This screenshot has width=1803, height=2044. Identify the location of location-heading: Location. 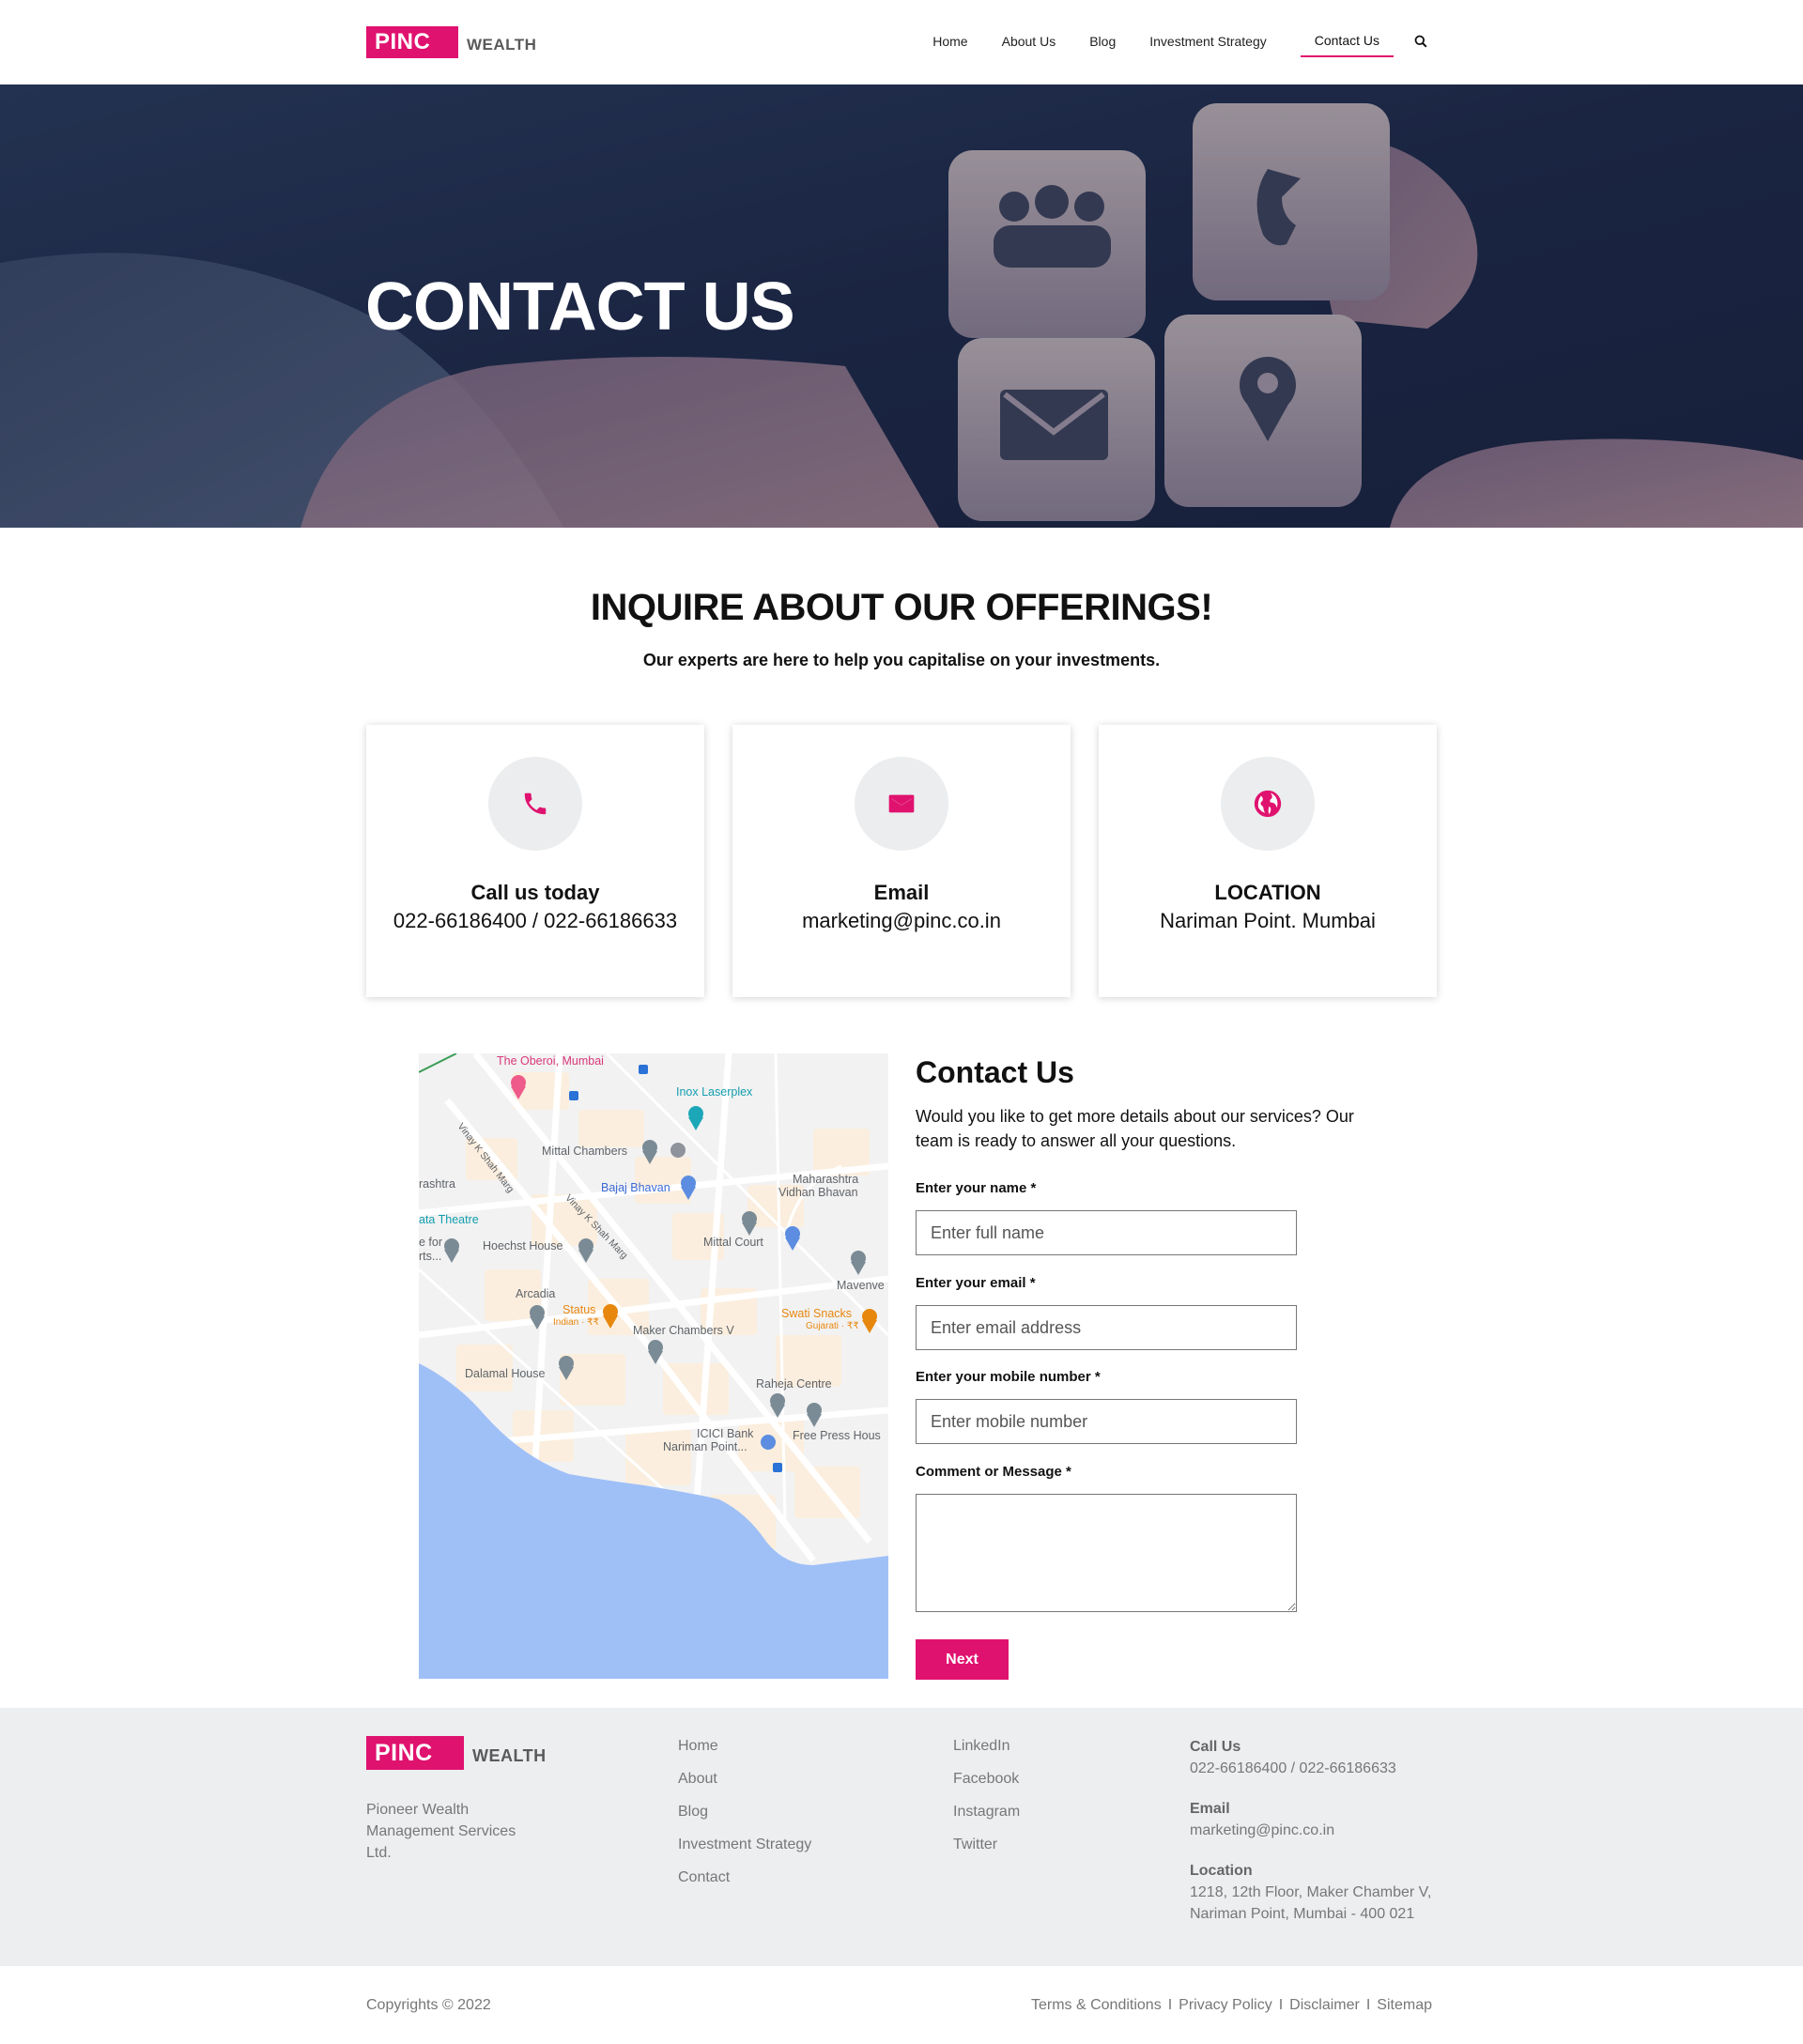
(1221, 1871).